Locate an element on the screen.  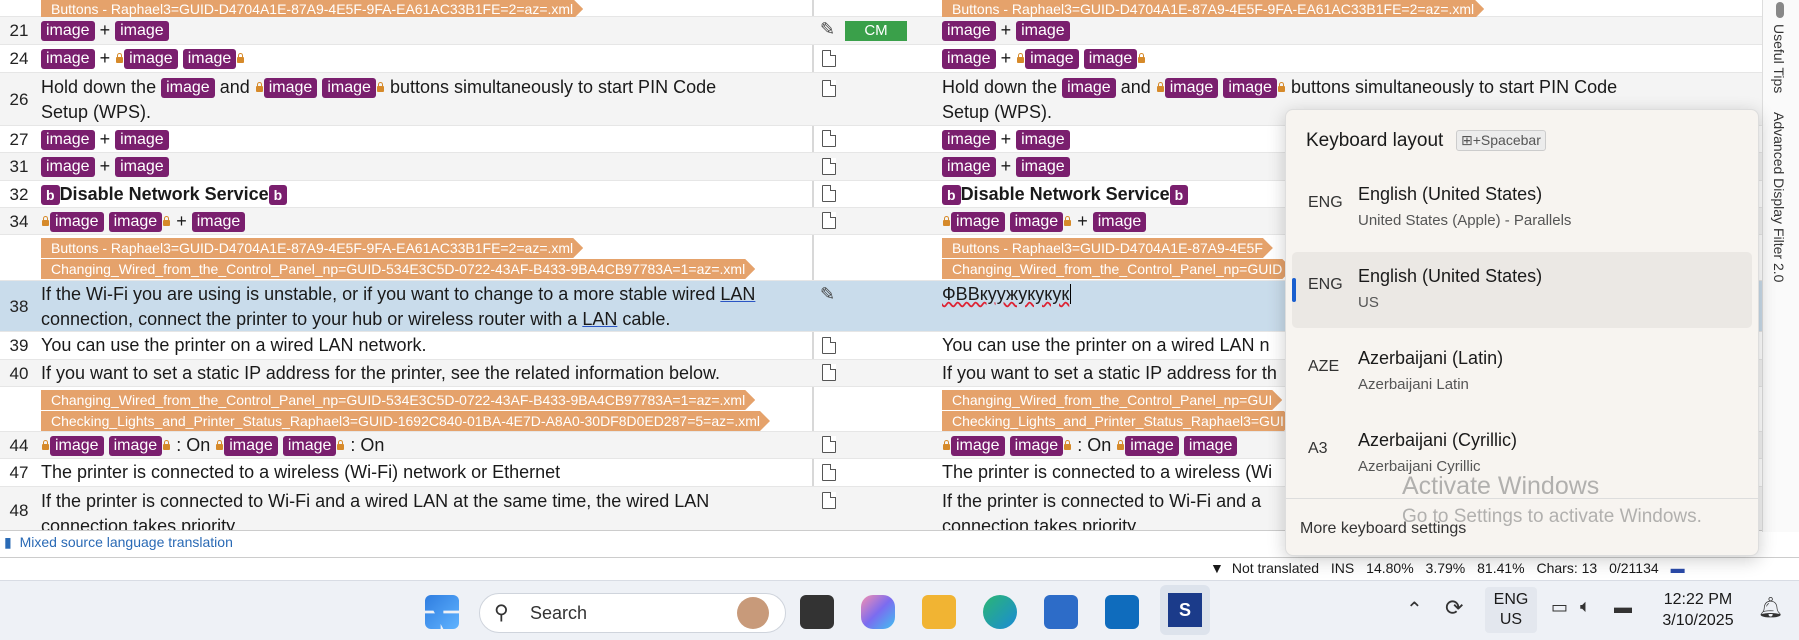
network-icon: ▭ is located at coordinates (1559, 607).